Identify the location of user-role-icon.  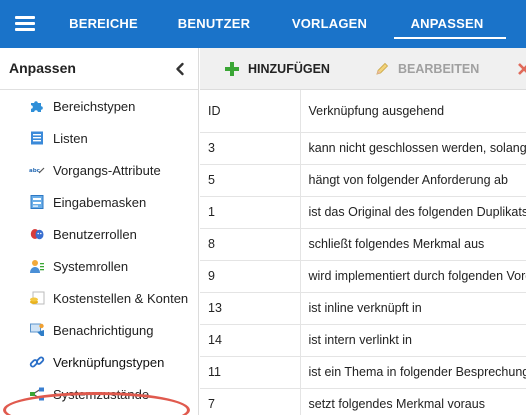
(37, 266).